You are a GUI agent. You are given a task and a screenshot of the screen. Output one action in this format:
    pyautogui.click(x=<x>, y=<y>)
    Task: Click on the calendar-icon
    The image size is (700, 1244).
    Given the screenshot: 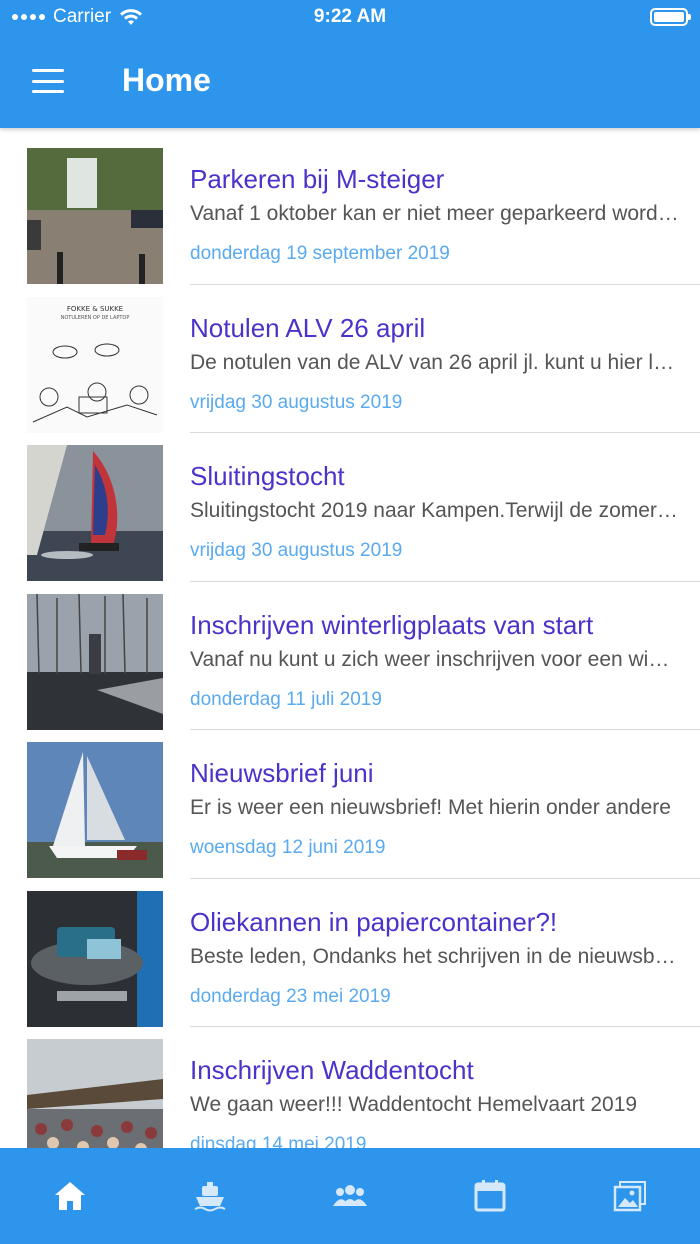 What is the action you would take?
    pyautogui.click(x=490, y=1196)
    